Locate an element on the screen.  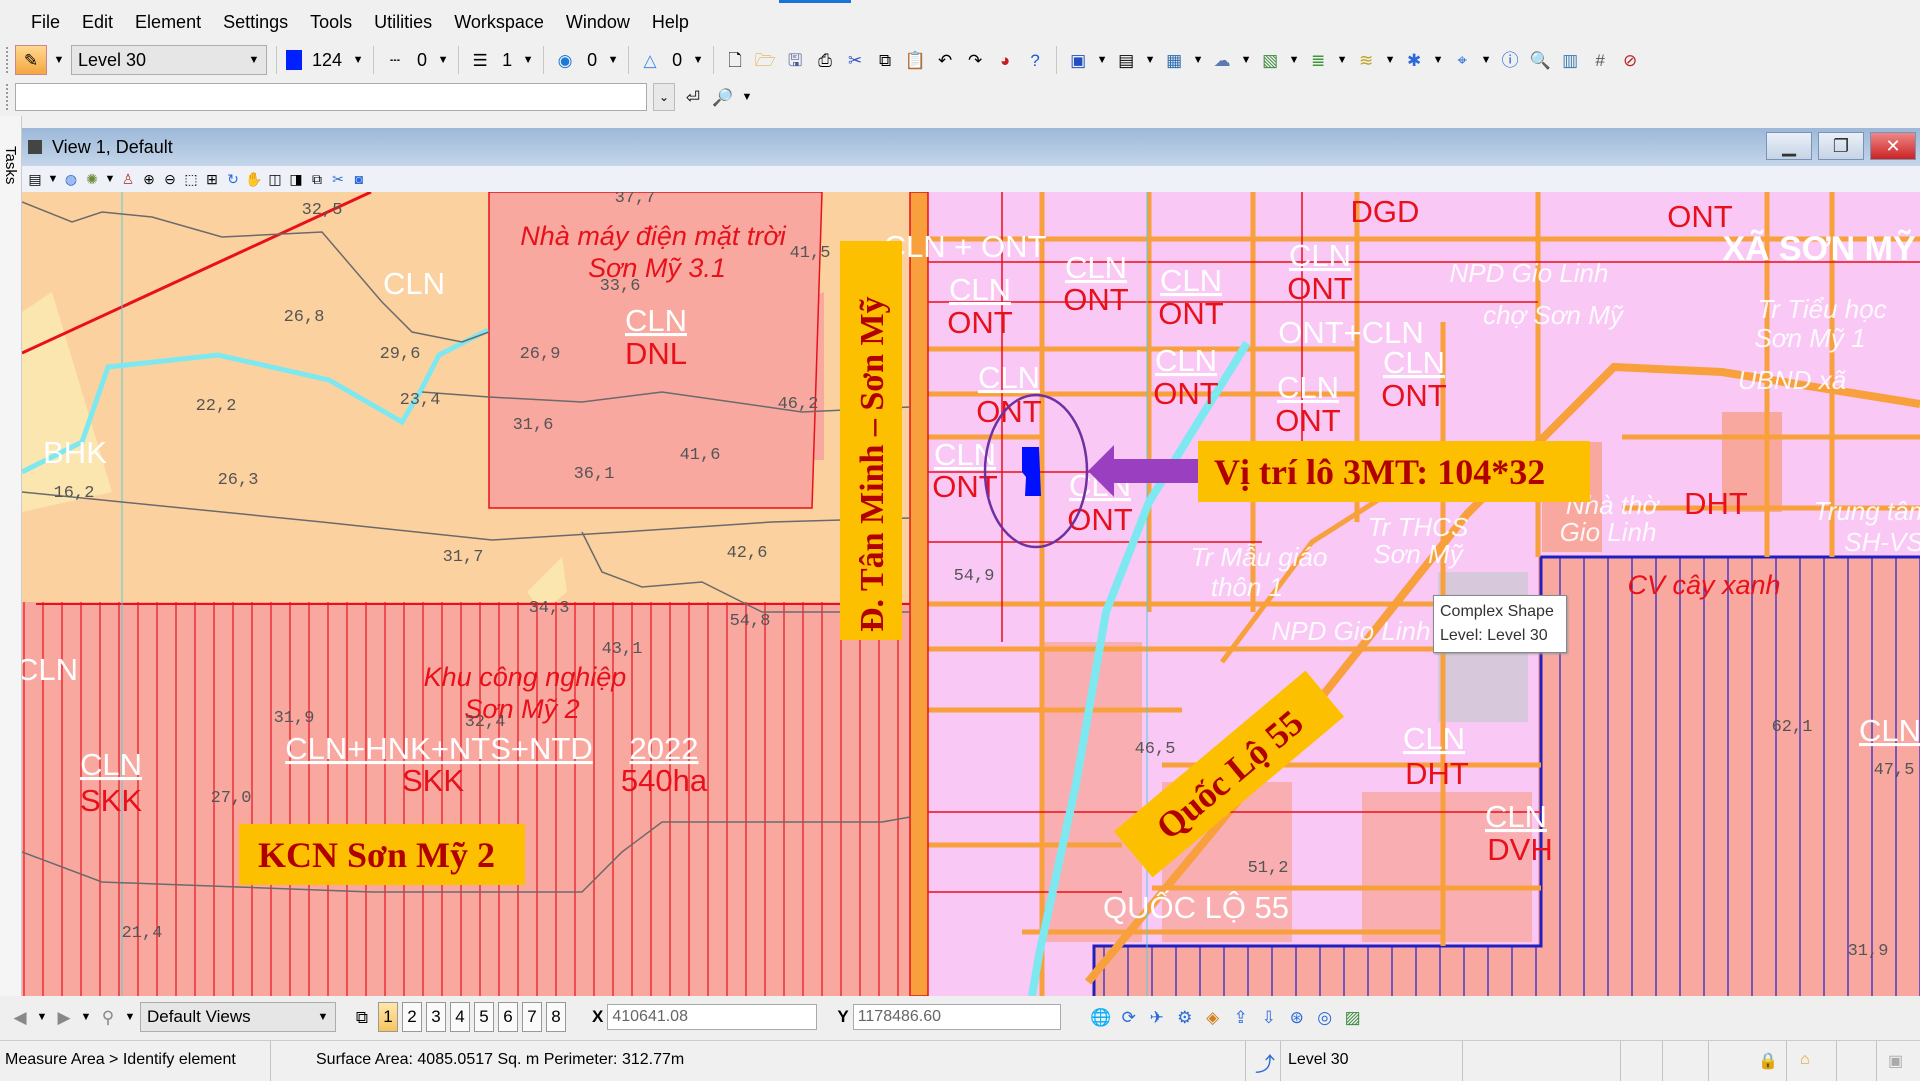
color-value: 124 is located at coordinates (327, 60).